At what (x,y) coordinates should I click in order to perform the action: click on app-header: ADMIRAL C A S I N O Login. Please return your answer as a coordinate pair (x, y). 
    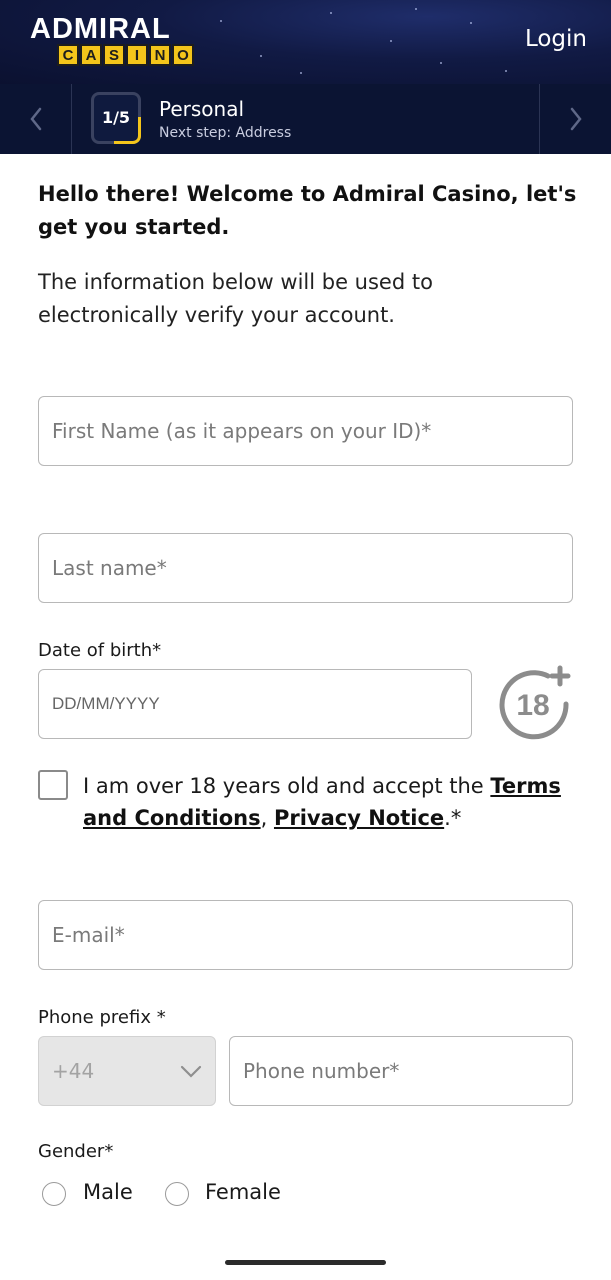
    Looking at the image, I should click on (305, 42).